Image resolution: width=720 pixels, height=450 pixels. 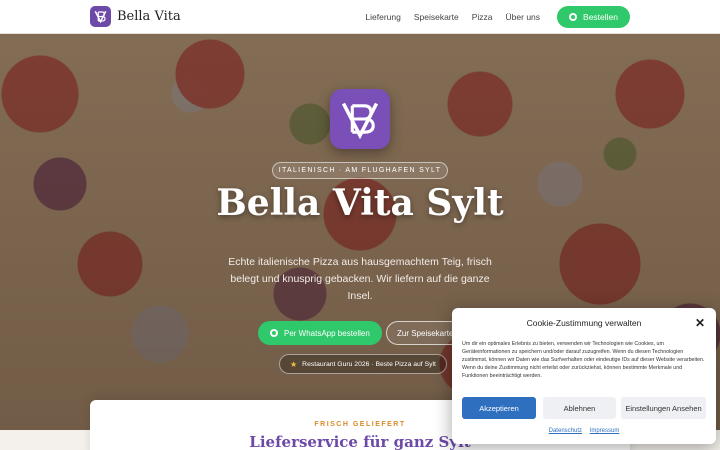 I want to click on nav-link-ueber-uns: Über uns, so click(x=523, y=17).